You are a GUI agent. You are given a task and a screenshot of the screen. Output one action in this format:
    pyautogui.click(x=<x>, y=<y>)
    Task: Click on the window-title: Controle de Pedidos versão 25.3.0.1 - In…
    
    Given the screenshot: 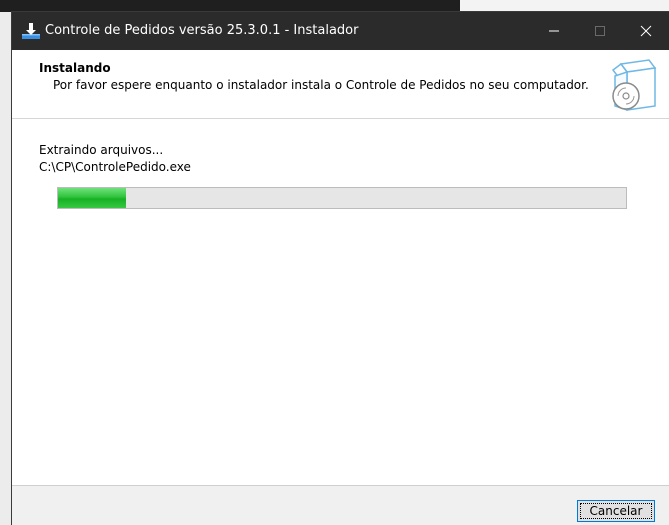 What is the action you would take?
    pyautogui.click(x=202, y=30)
    